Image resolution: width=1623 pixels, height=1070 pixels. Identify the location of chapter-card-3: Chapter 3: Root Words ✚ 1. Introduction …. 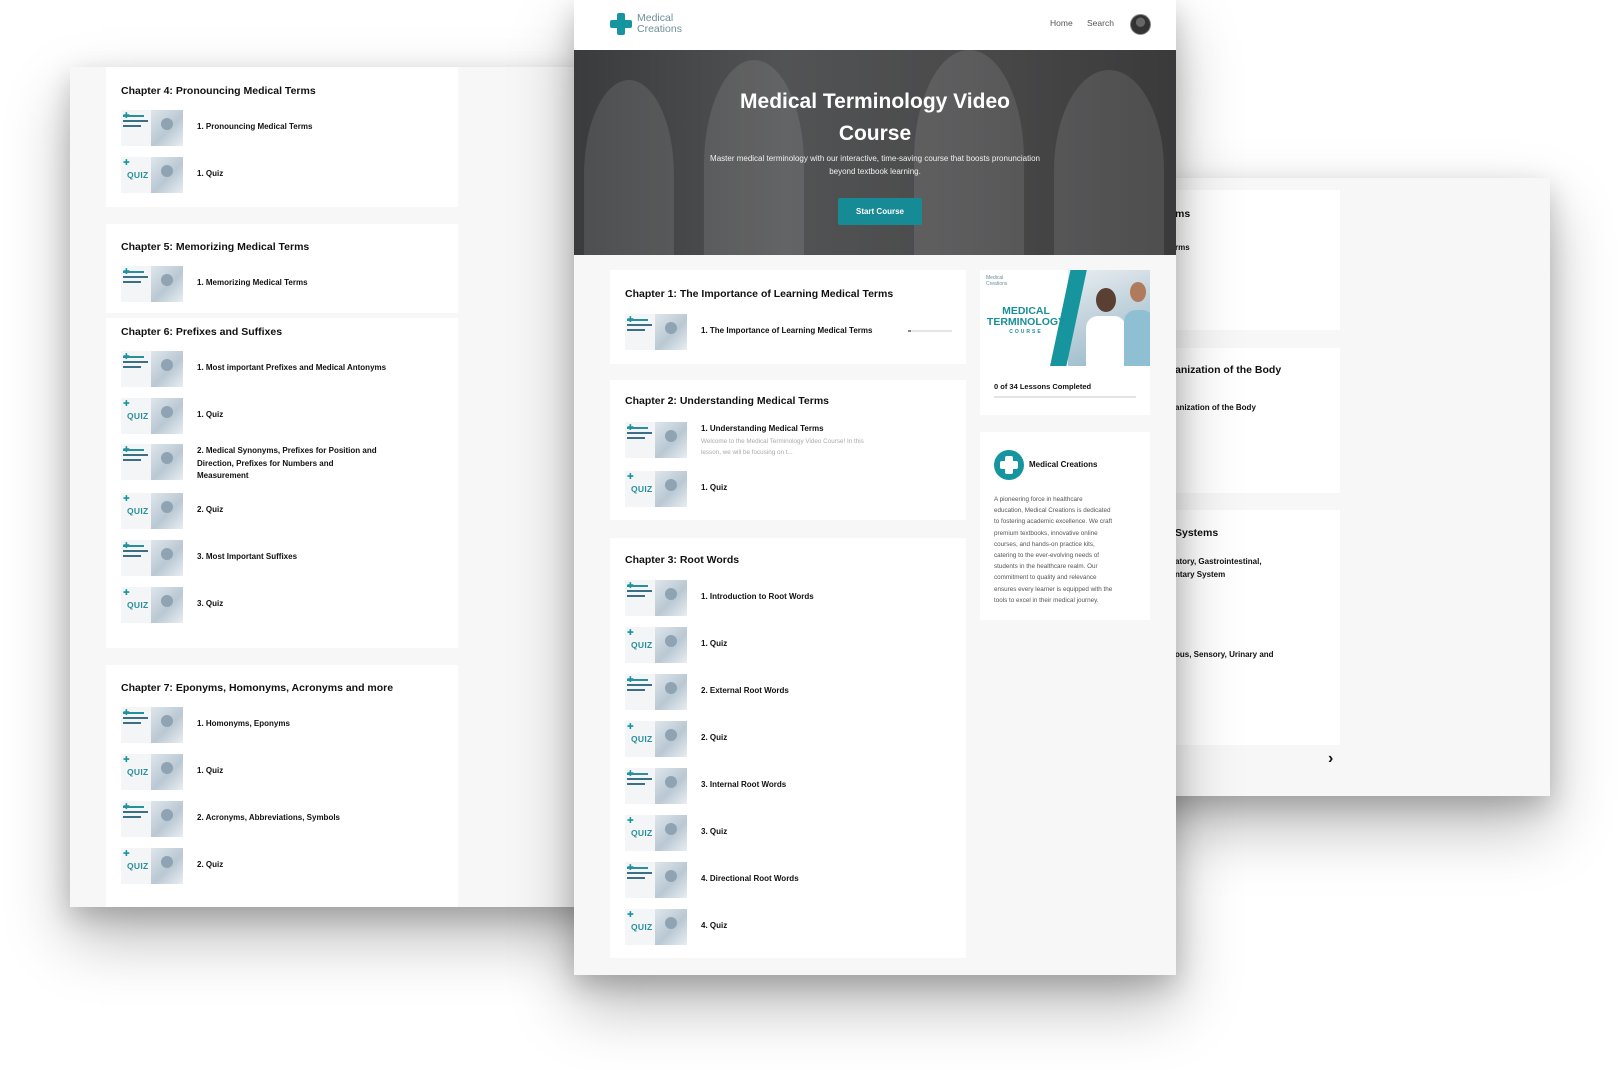
(788, 748).